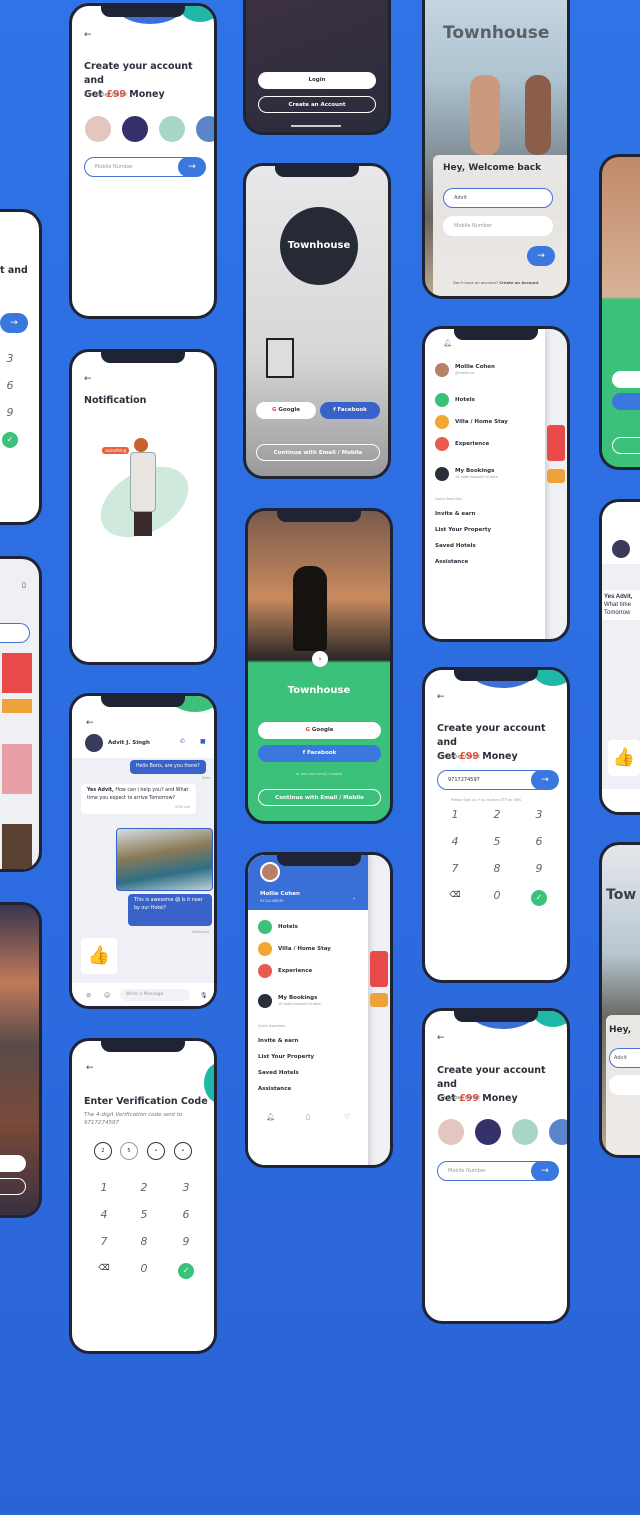 This screenshot has width=640, height=1515. What do you see at coordinates (182, 741) in the screenshot?
I see `phone-icon: ✆` at bounding box center [182, 741].